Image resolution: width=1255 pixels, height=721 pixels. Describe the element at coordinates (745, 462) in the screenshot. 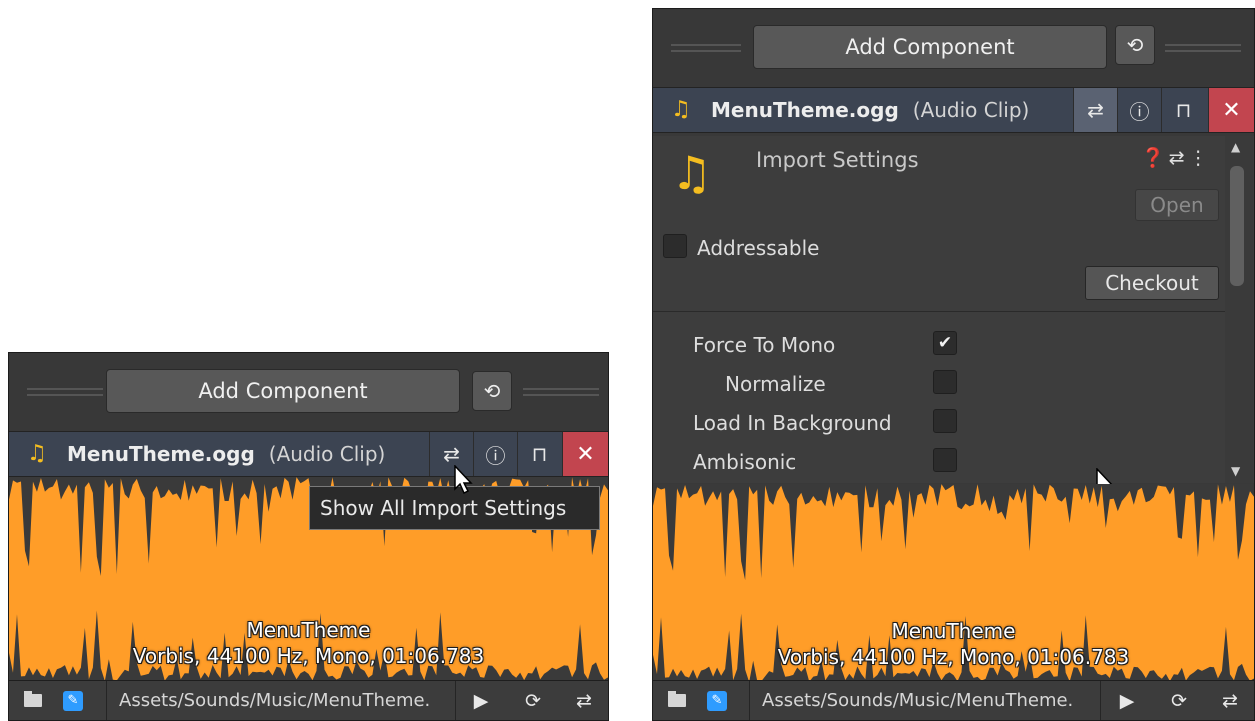

I see `ambisonic-label: Ambisonic` at that location.